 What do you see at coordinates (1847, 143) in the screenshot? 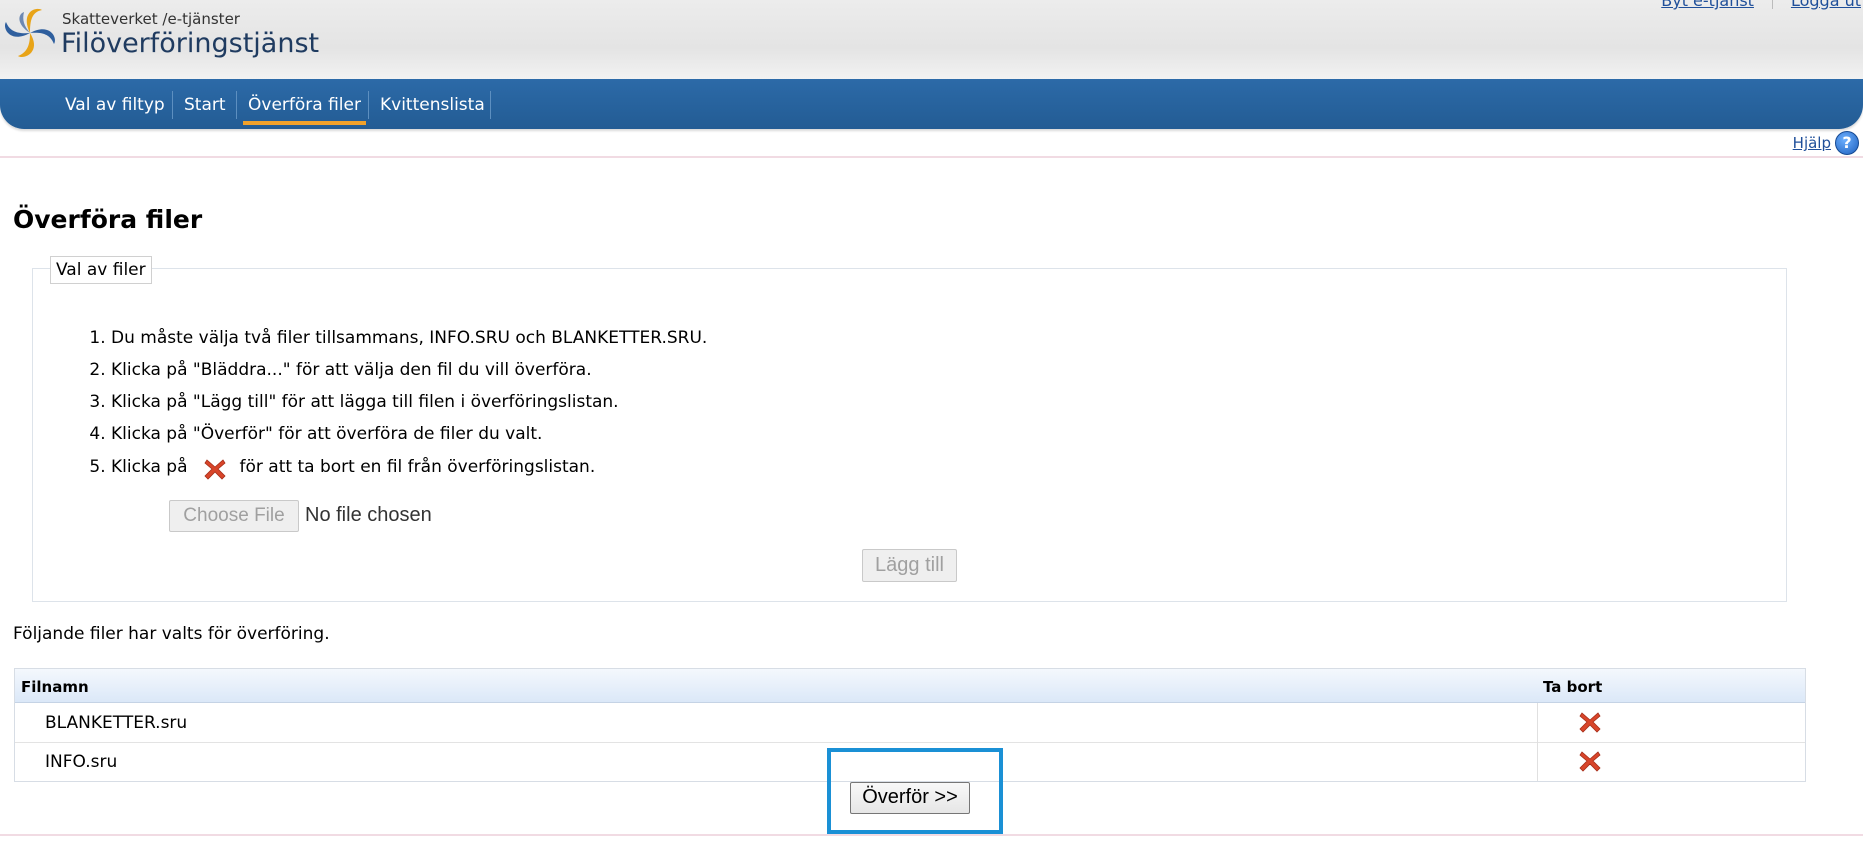
I see `question-icon: ?` at bounding box center [1847, 143].